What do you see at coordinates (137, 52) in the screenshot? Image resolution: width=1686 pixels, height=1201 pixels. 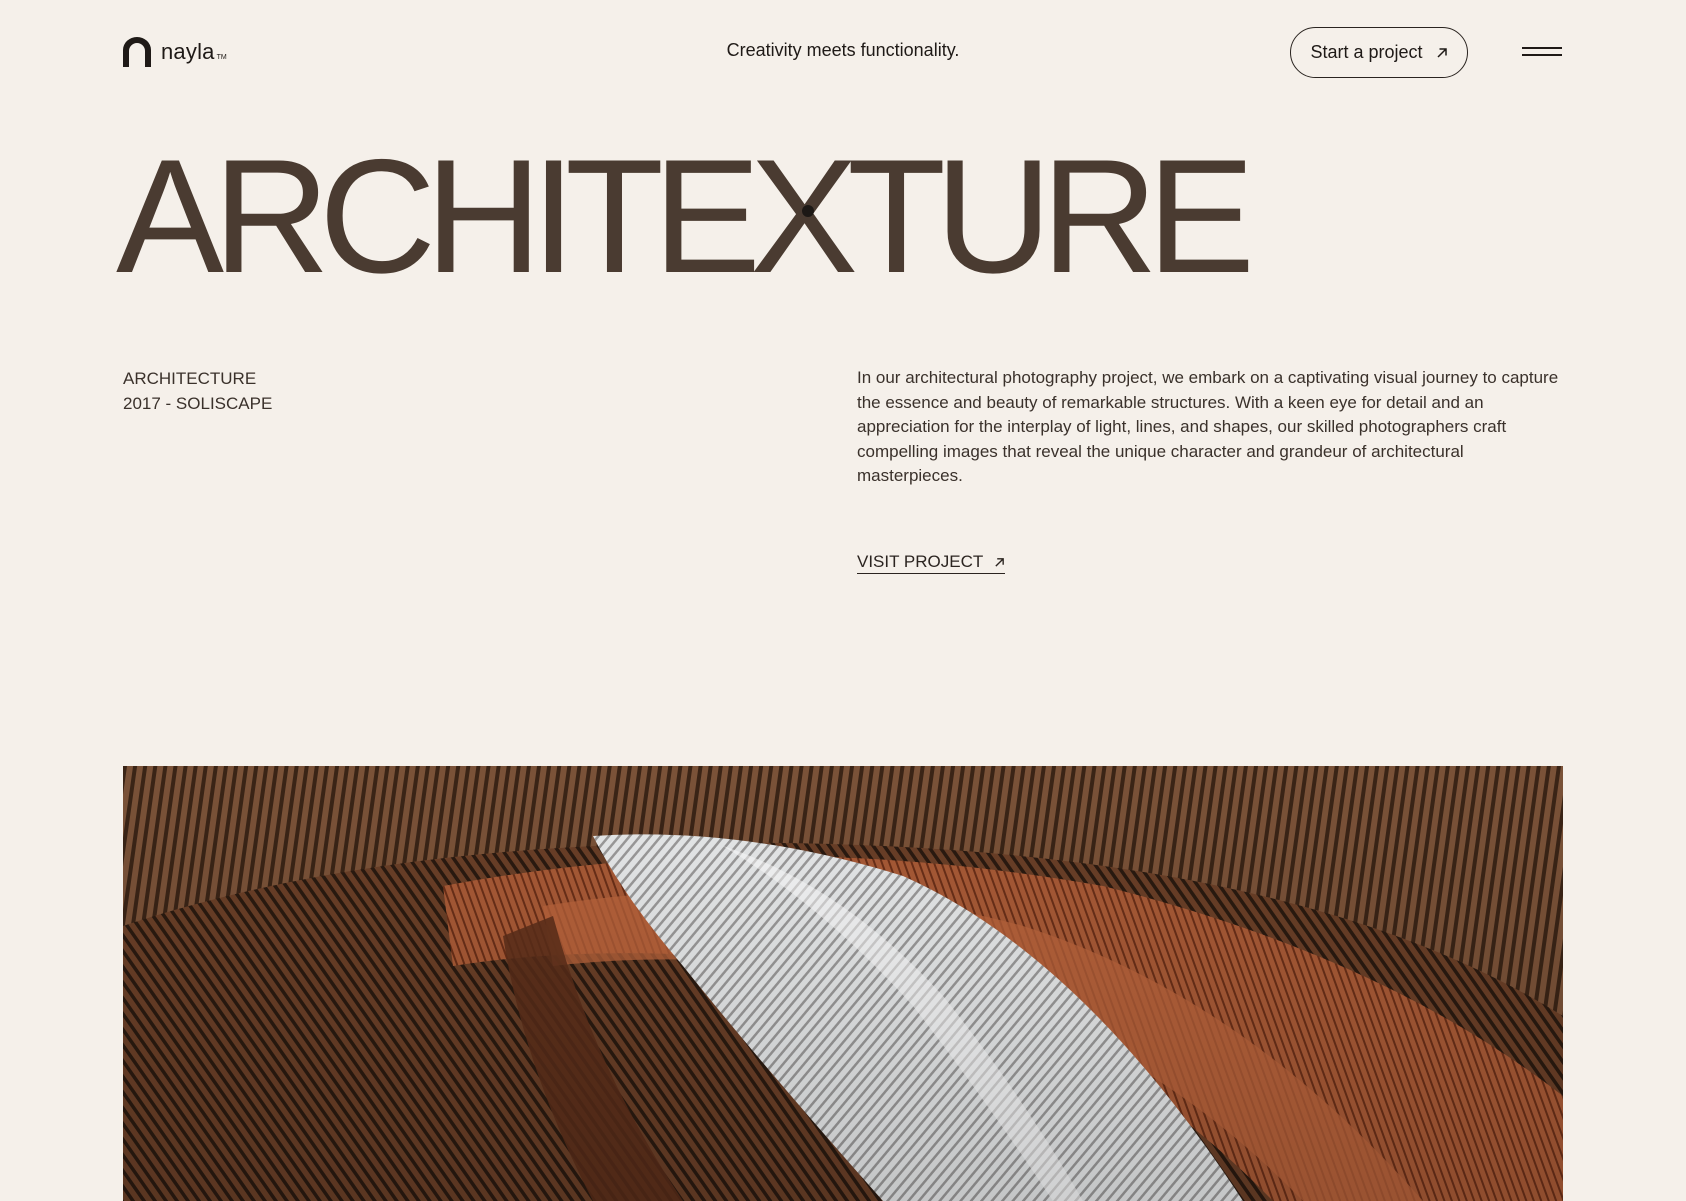 I see `logo-arch-icon` at bounding box center [137, 52].